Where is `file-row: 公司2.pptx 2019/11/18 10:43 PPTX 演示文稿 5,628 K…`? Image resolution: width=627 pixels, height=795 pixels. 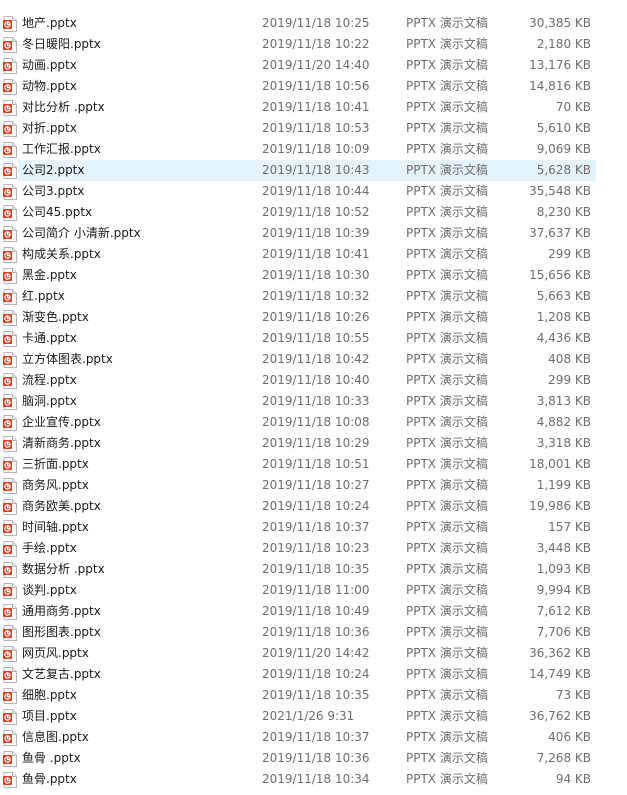 file-row: 公司2.pptx 2019/11/18 10:43 PPTX 演示文稿 5,628 K… is located at coordinates (313, 170).